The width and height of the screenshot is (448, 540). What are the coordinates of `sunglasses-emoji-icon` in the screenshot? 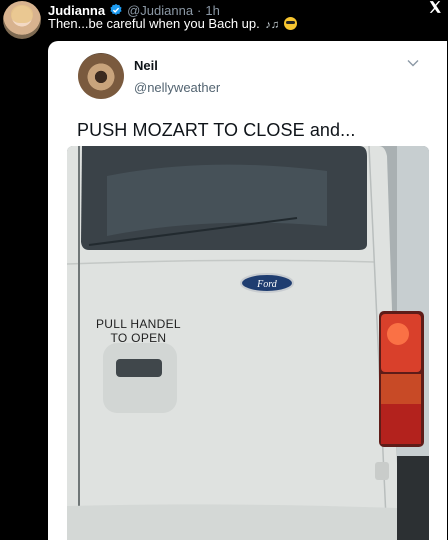 It's located at (290, 23).